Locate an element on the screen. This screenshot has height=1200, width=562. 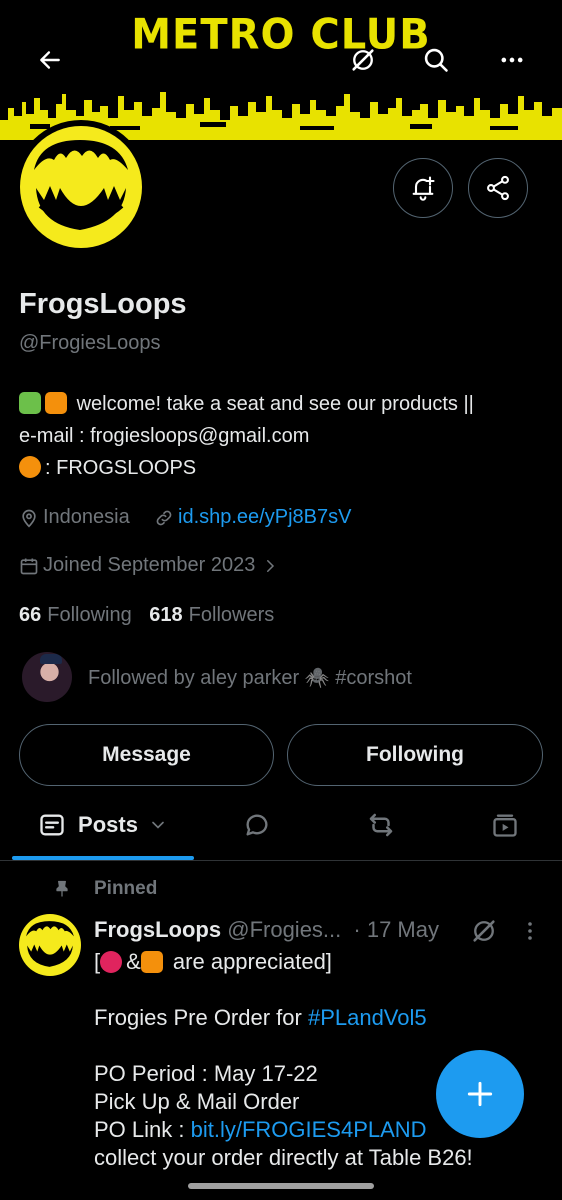
following-count-link: 66 Following is located at coordinates (75, 615).